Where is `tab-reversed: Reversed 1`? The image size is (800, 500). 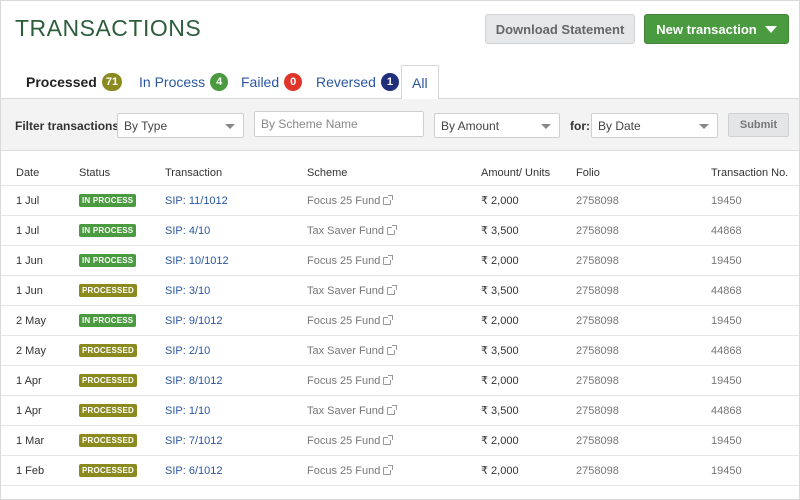
tab-reversed: Reversed 1 is located at coordinates (357, 82).